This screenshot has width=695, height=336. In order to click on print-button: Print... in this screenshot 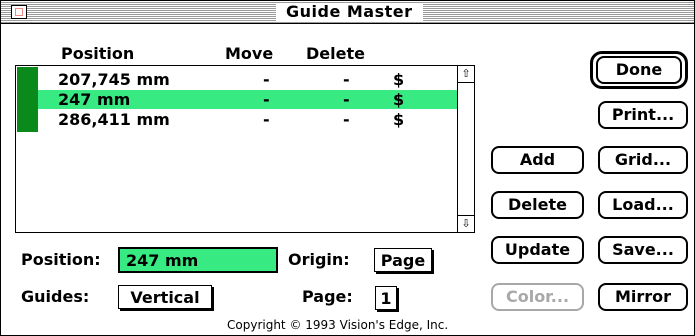, I will do `click(643, 115)`.